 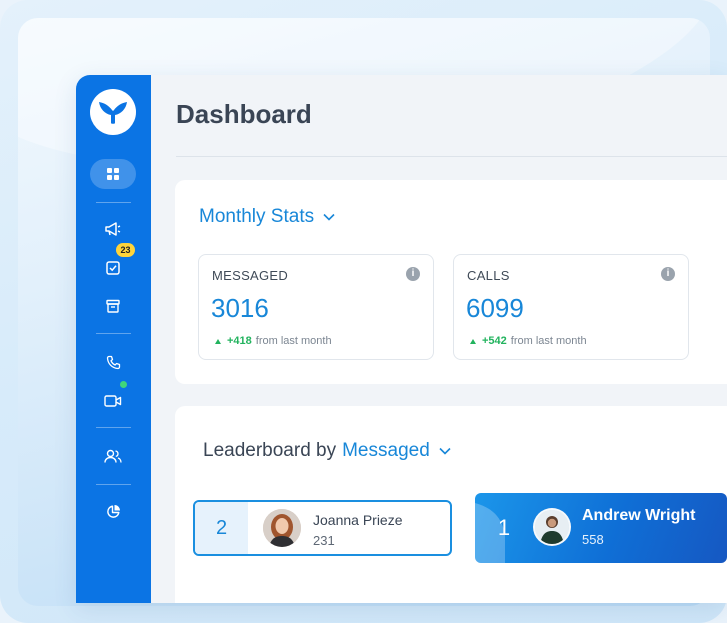 I want to click on stat-value: 3016, so click(x=240, y=308).